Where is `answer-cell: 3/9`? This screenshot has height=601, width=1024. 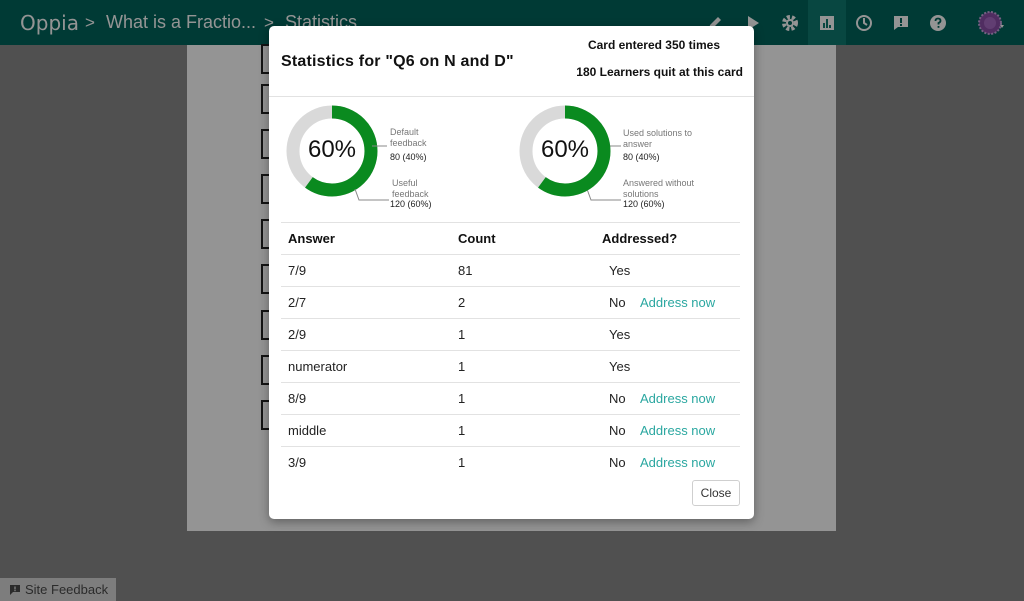
answer-cell: 3/9 is located at coordinates (366, 462).